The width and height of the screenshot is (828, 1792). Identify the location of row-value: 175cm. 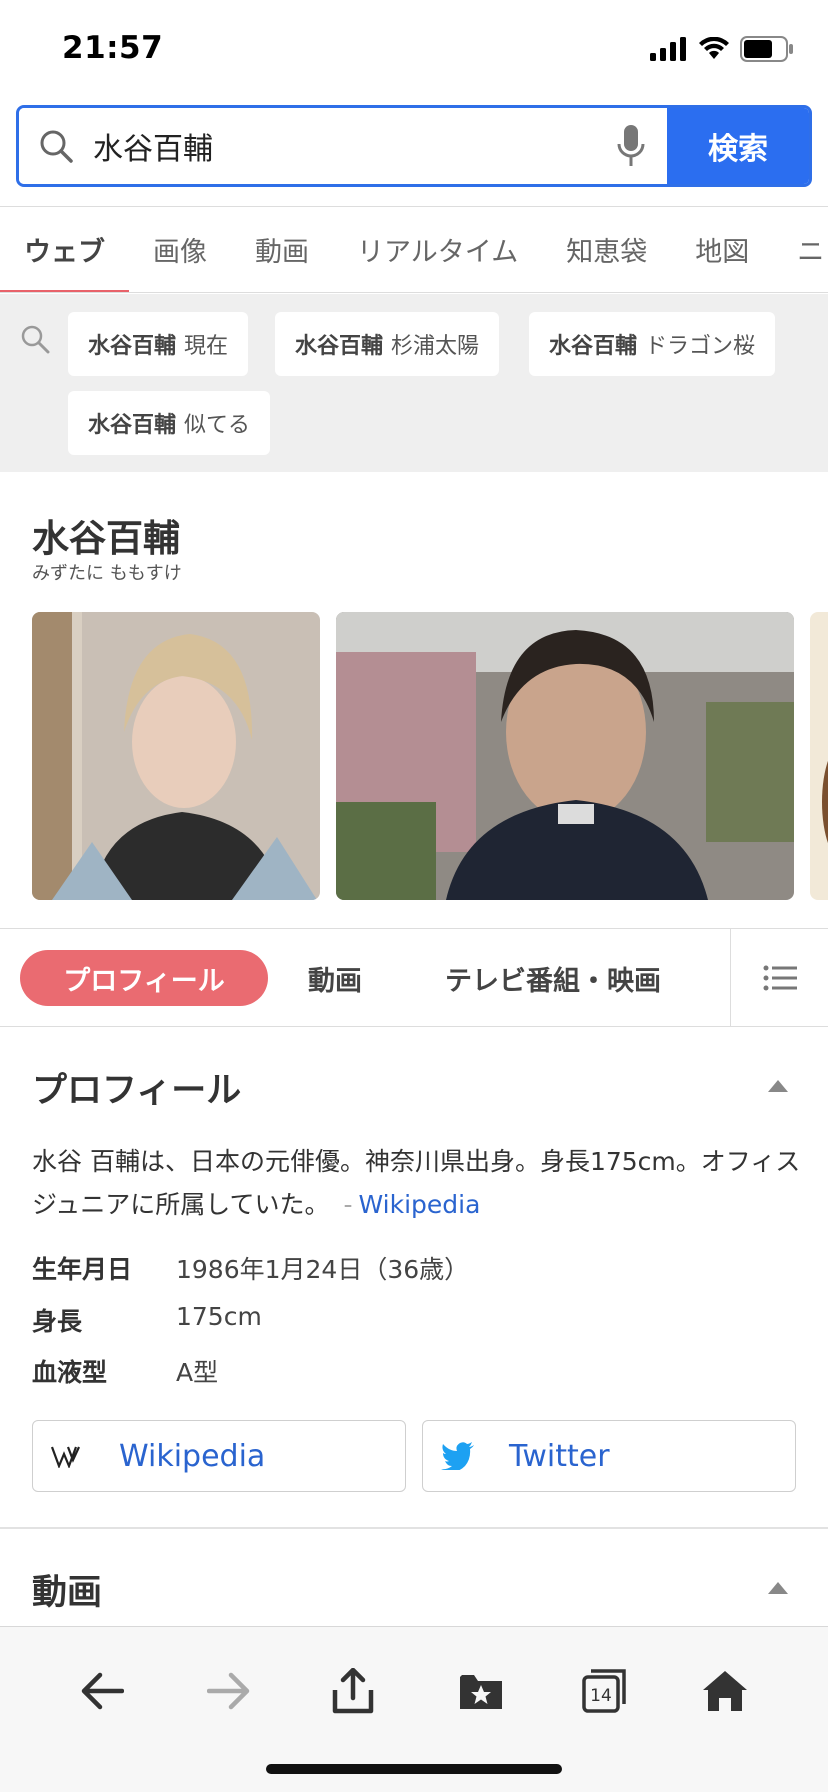
(219, 1316).